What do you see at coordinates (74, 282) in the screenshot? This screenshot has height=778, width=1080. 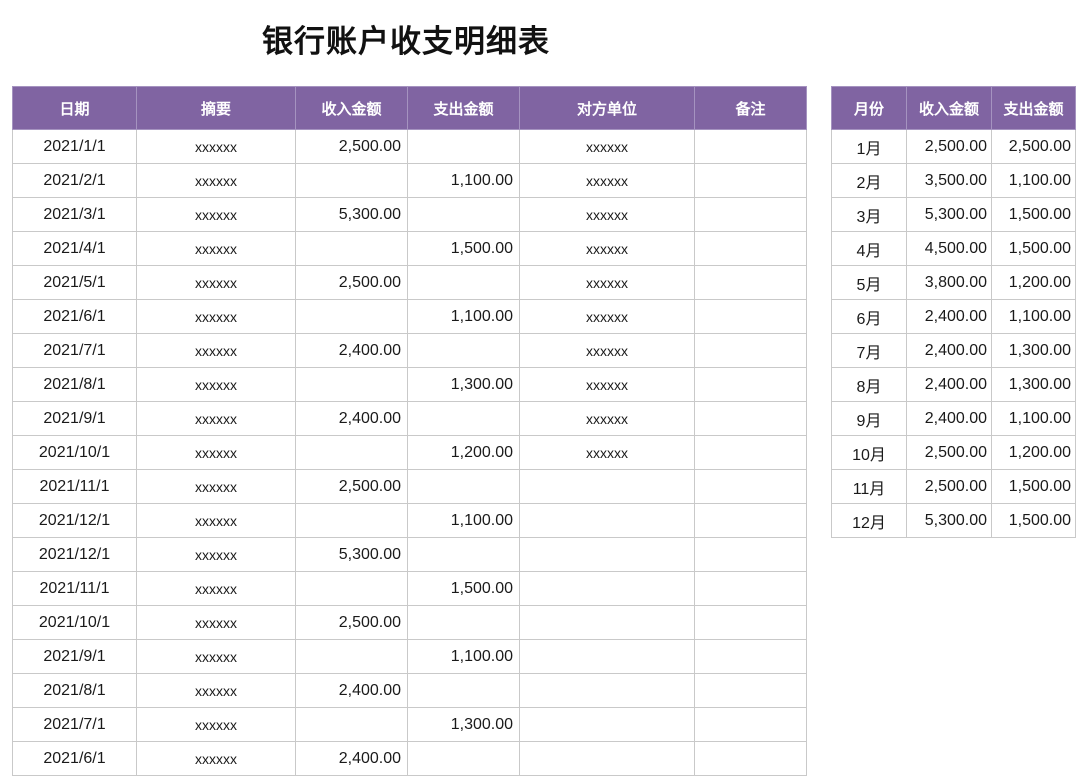 I see `cell-date: 2021/5/1` at bounding box center [74, 282].